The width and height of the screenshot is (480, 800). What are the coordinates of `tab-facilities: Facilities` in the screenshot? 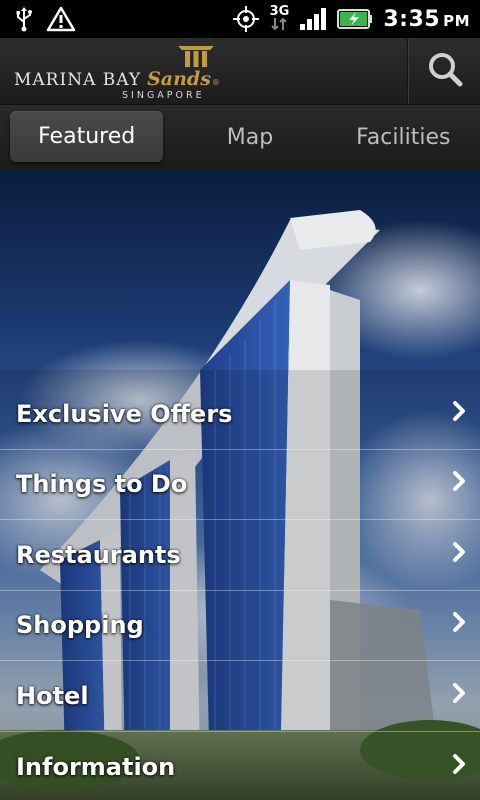 It's located at (403, 137).